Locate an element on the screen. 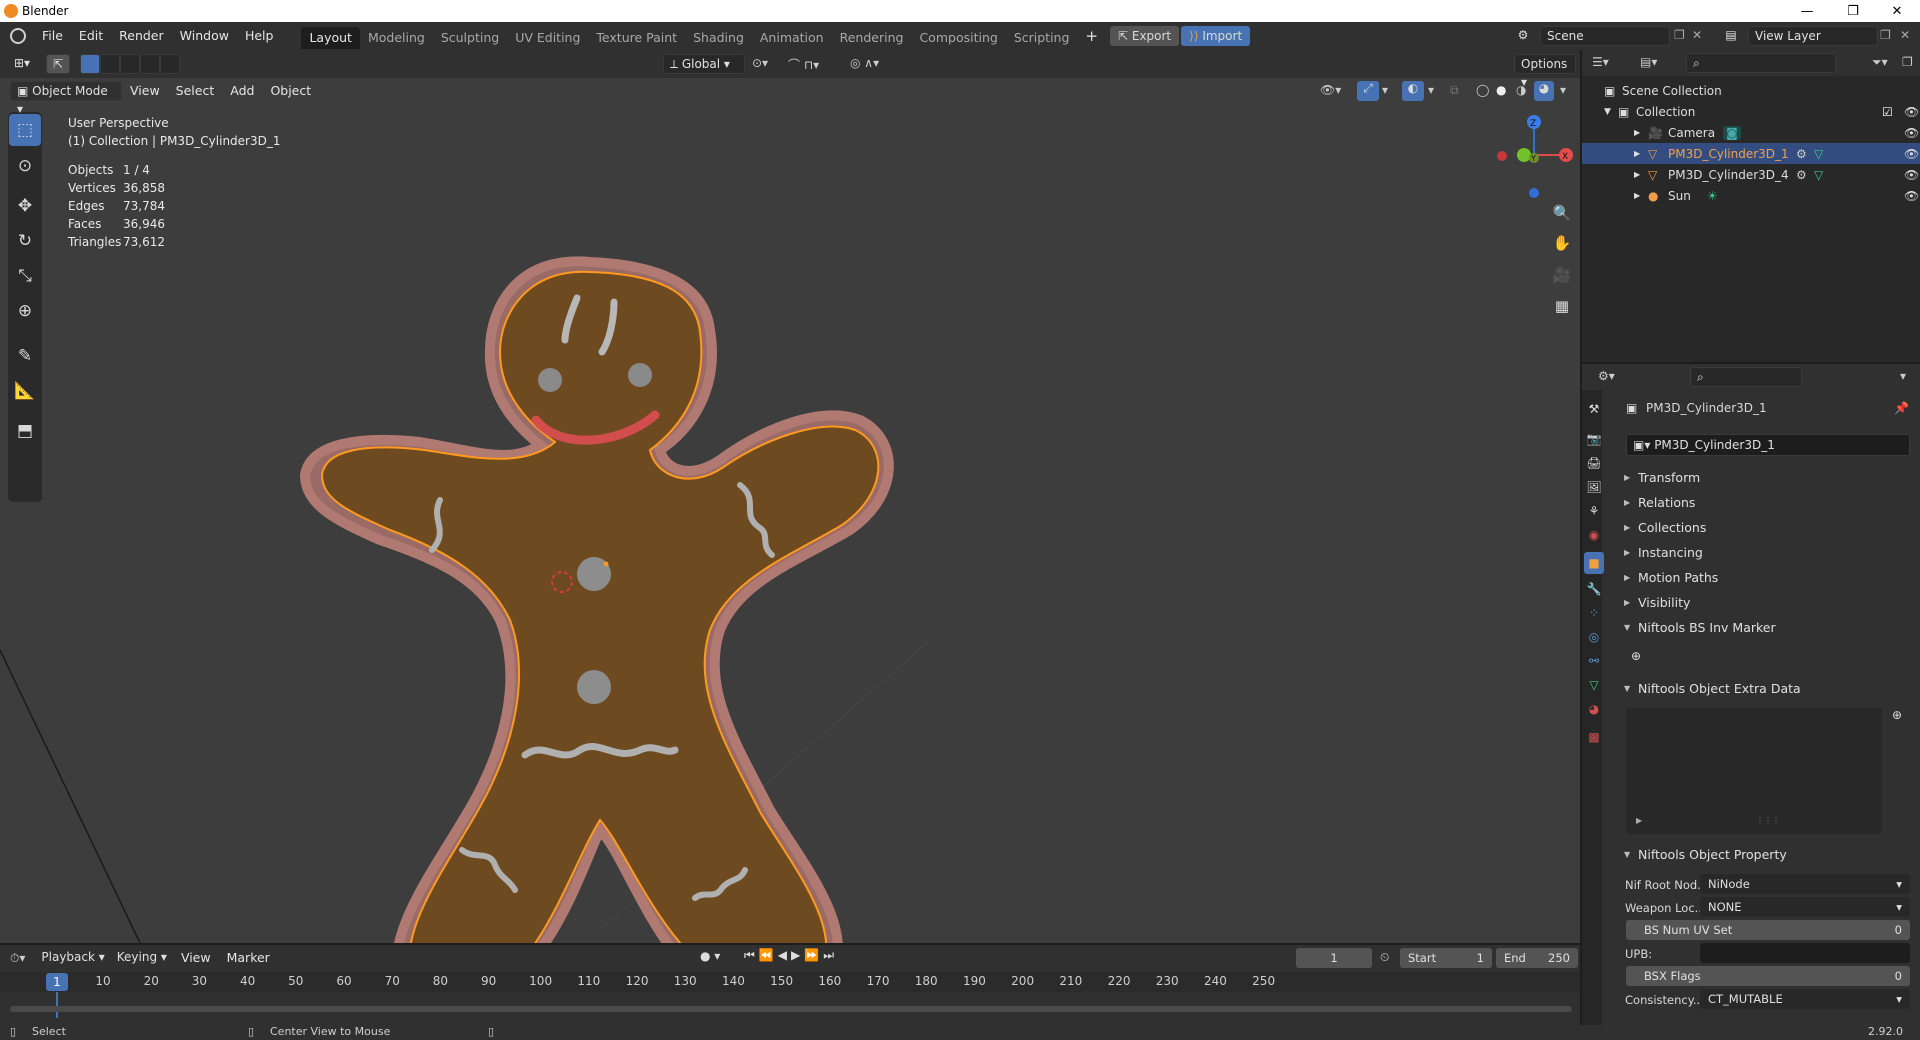 This screenshot has height=1040, width=1920. record-icon: ● ▾ is located at coordinates (710, 956).